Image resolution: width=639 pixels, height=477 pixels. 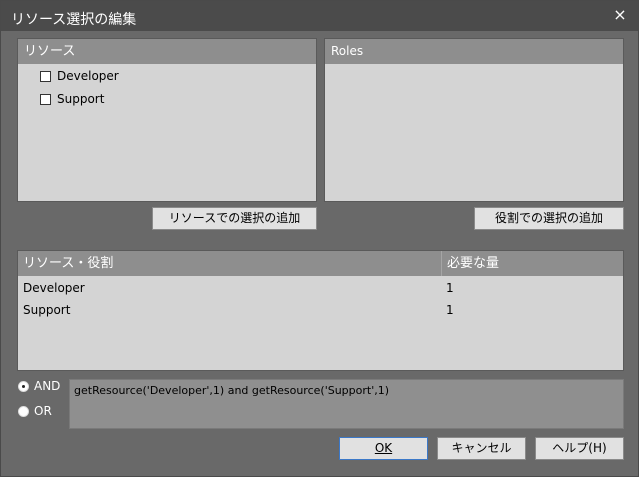 What do you see at coordinates (43, 411) in the screenshot?
I see `or-label: OR` at bounding box center [43, 411].